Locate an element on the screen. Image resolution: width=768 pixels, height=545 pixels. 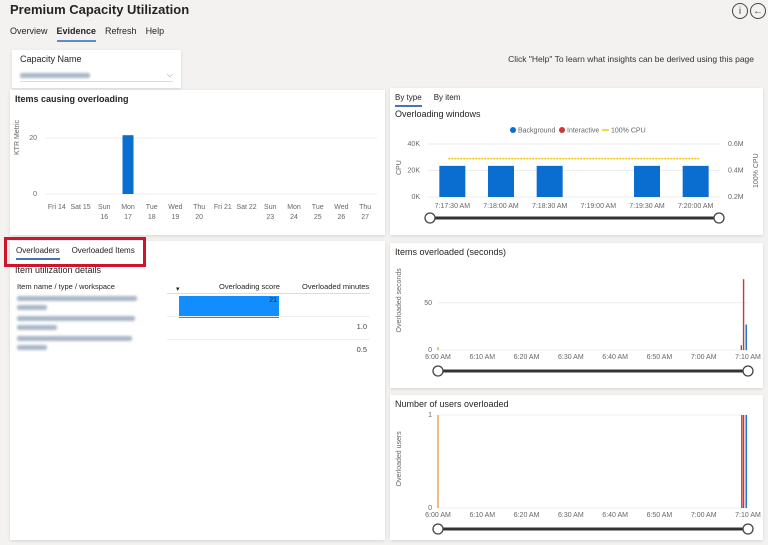
card-title: Items causing overloading is located at coordinates (72, 99).